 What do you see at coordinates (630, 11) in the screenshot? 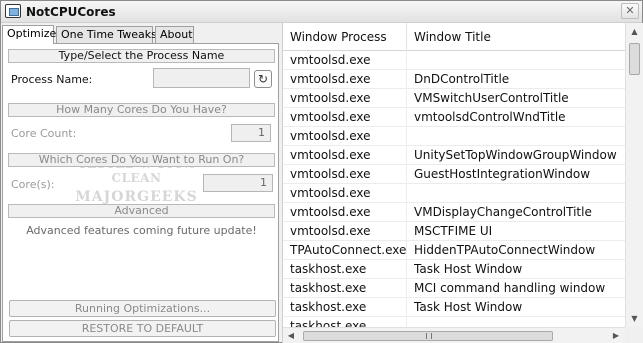
I see `close-button: ✕` at bounding box center [630, 11].